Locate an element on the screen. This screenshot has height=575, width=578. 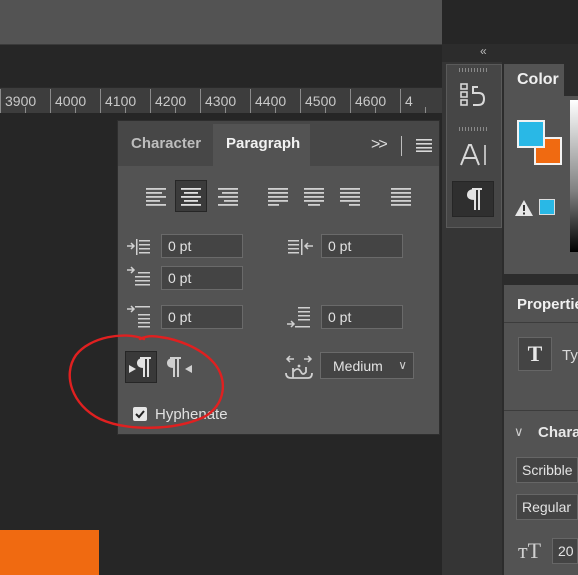
font-style-dropdown: Regular is located at coordinates (547, 507).